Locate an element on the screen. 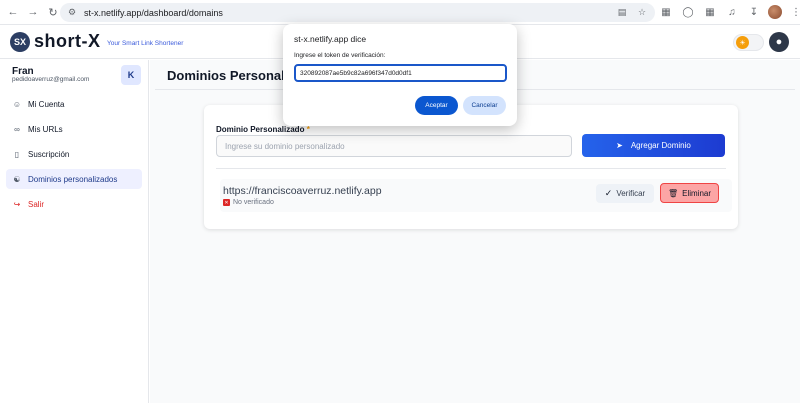  link-icon: ∞ is located at coordinates (17, 129).